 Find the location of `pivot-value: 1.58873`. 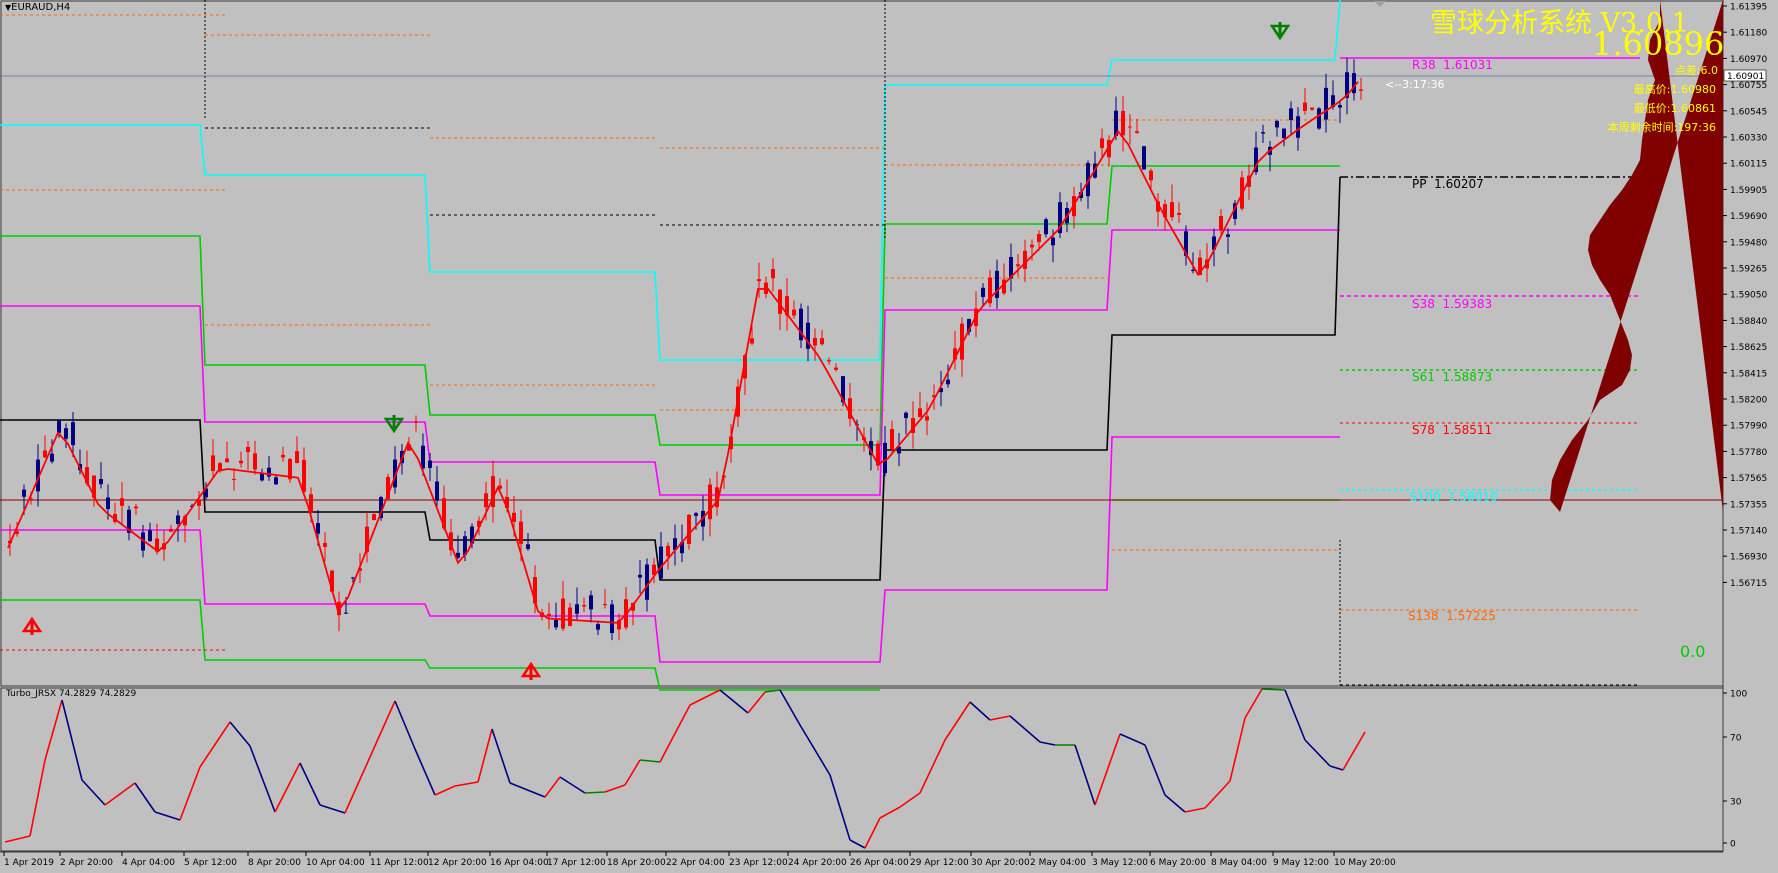

pivot-value: 1.58873 is located at coordinates (1467, 377).